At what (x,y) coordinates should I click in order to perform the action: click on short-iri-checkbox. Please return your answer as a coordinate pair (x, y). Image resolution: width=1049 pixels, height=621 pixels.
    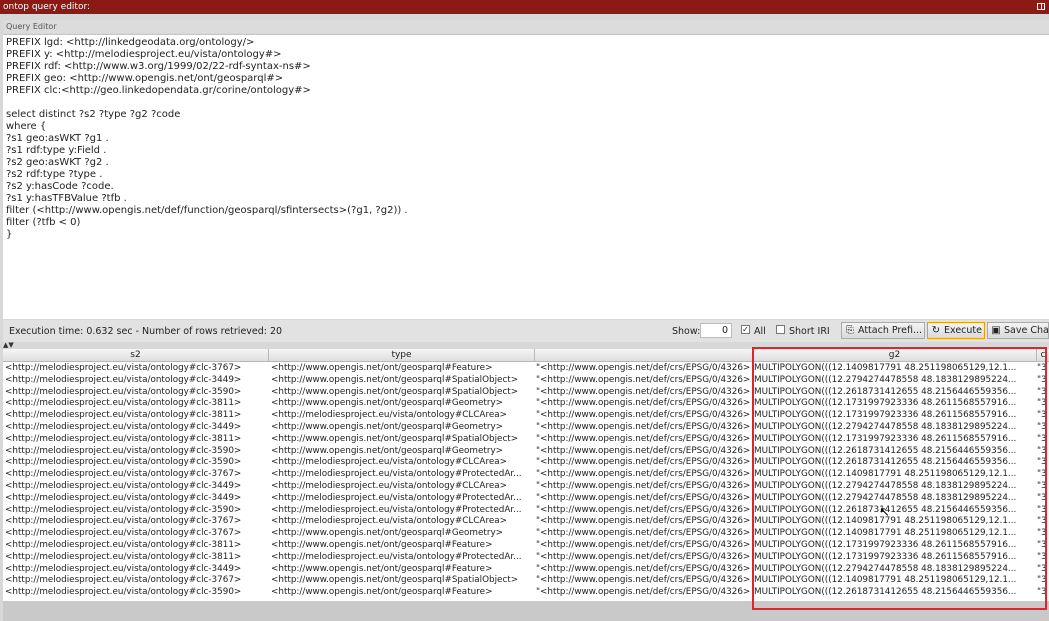
    Looking at the image, I should click on (780, 329).